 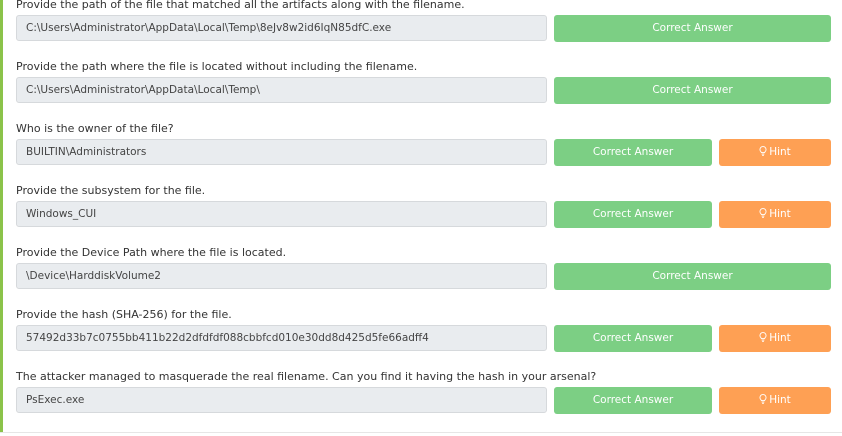 I want to click on question-label: Who is the owner of the file?, so click(x=95, y=128).